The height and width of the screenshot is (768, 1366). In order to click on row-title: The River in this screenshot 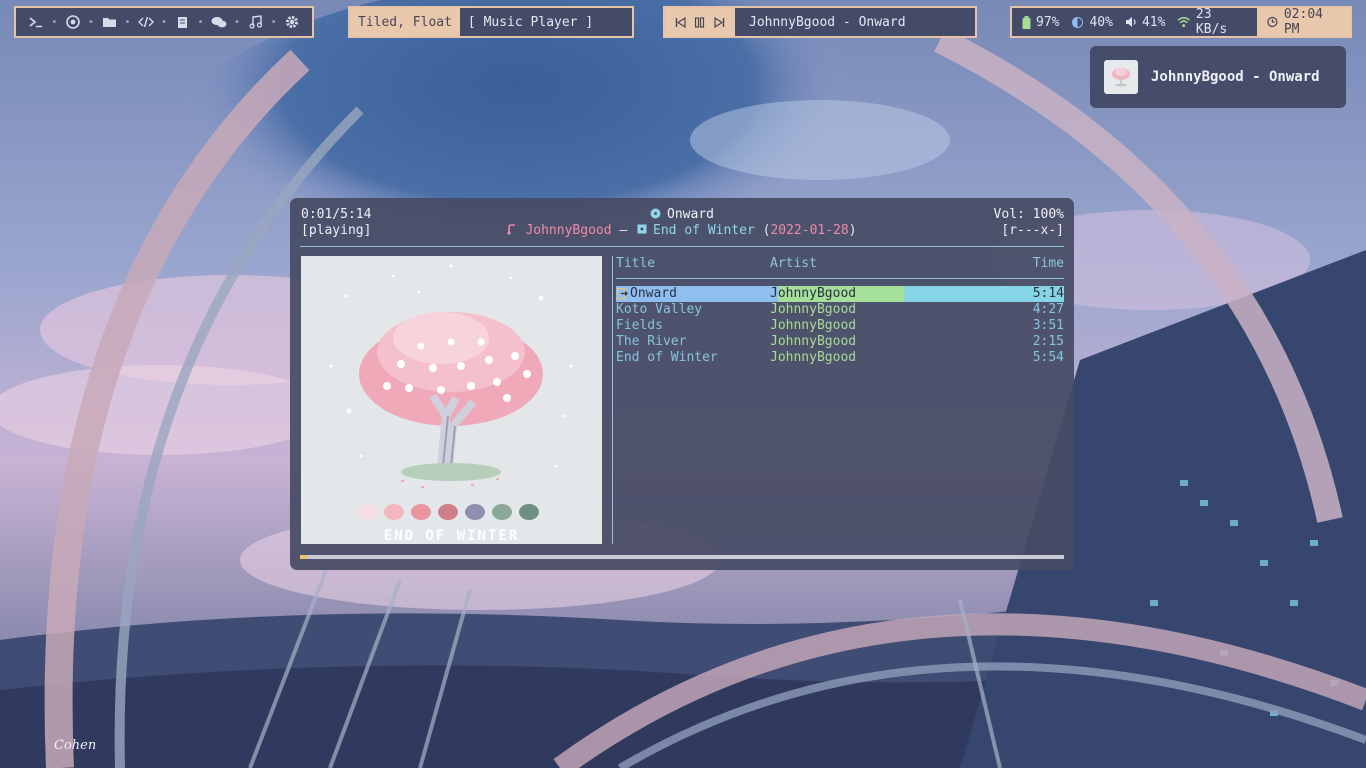, I will do `click(651, 341)`.